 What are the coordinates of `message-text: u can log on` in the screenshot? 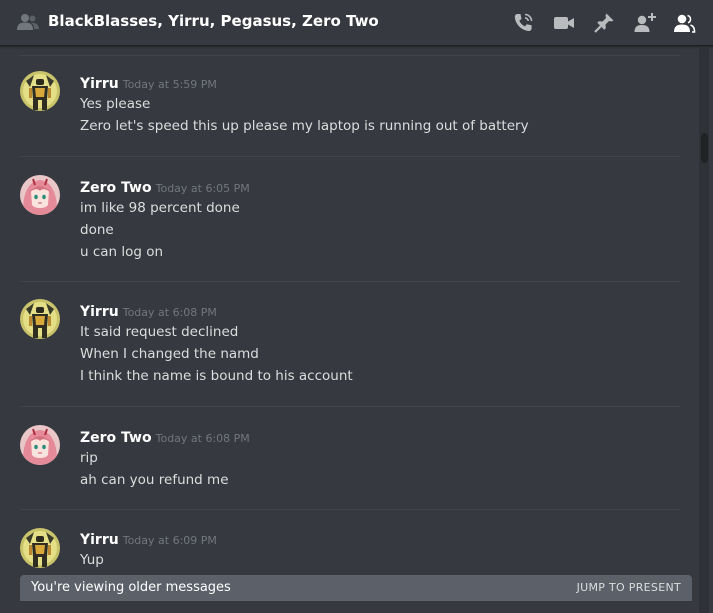 It's located at (122, 252).